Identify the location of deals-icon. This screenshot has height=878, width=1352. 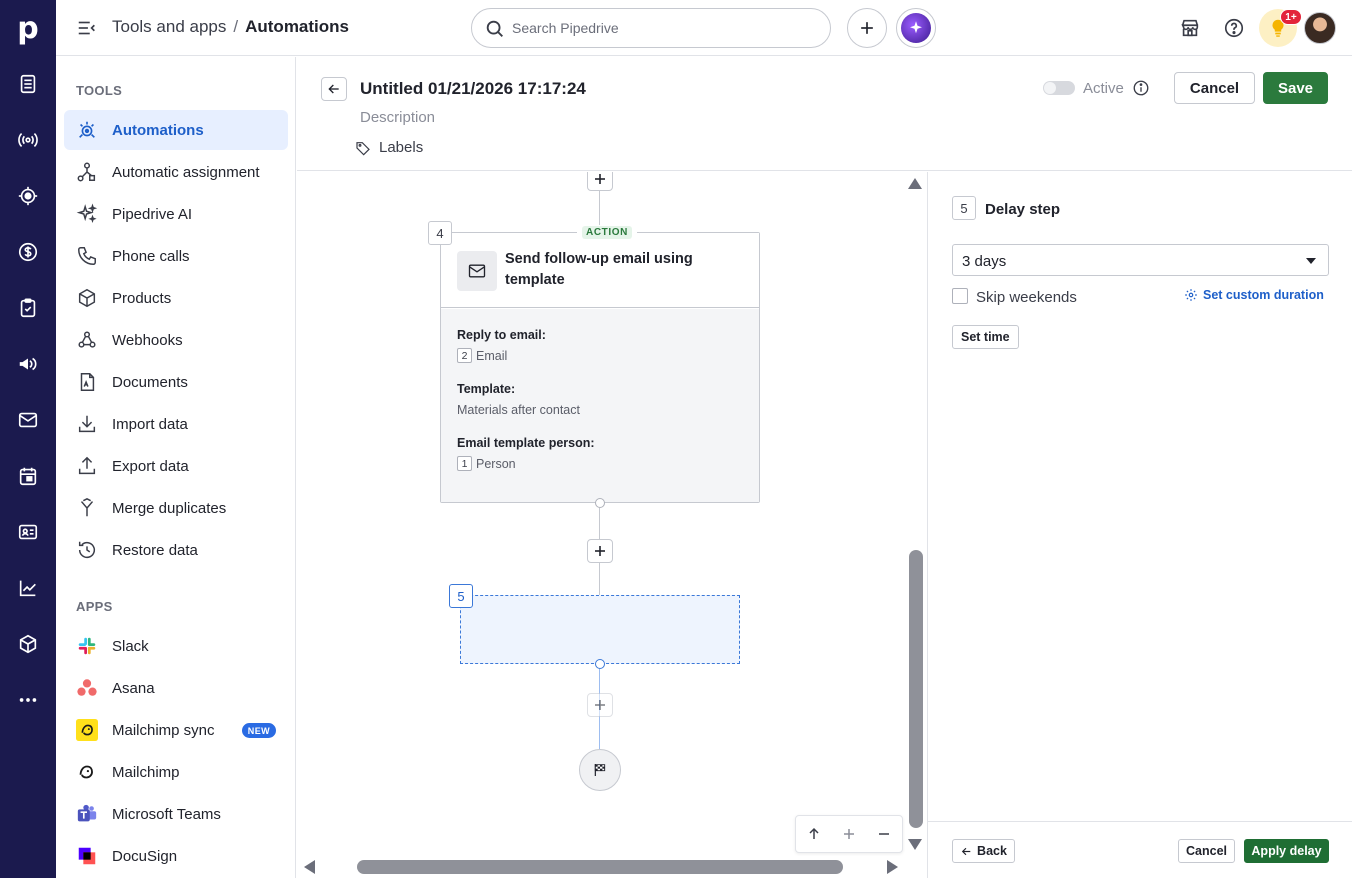
(28, 84).